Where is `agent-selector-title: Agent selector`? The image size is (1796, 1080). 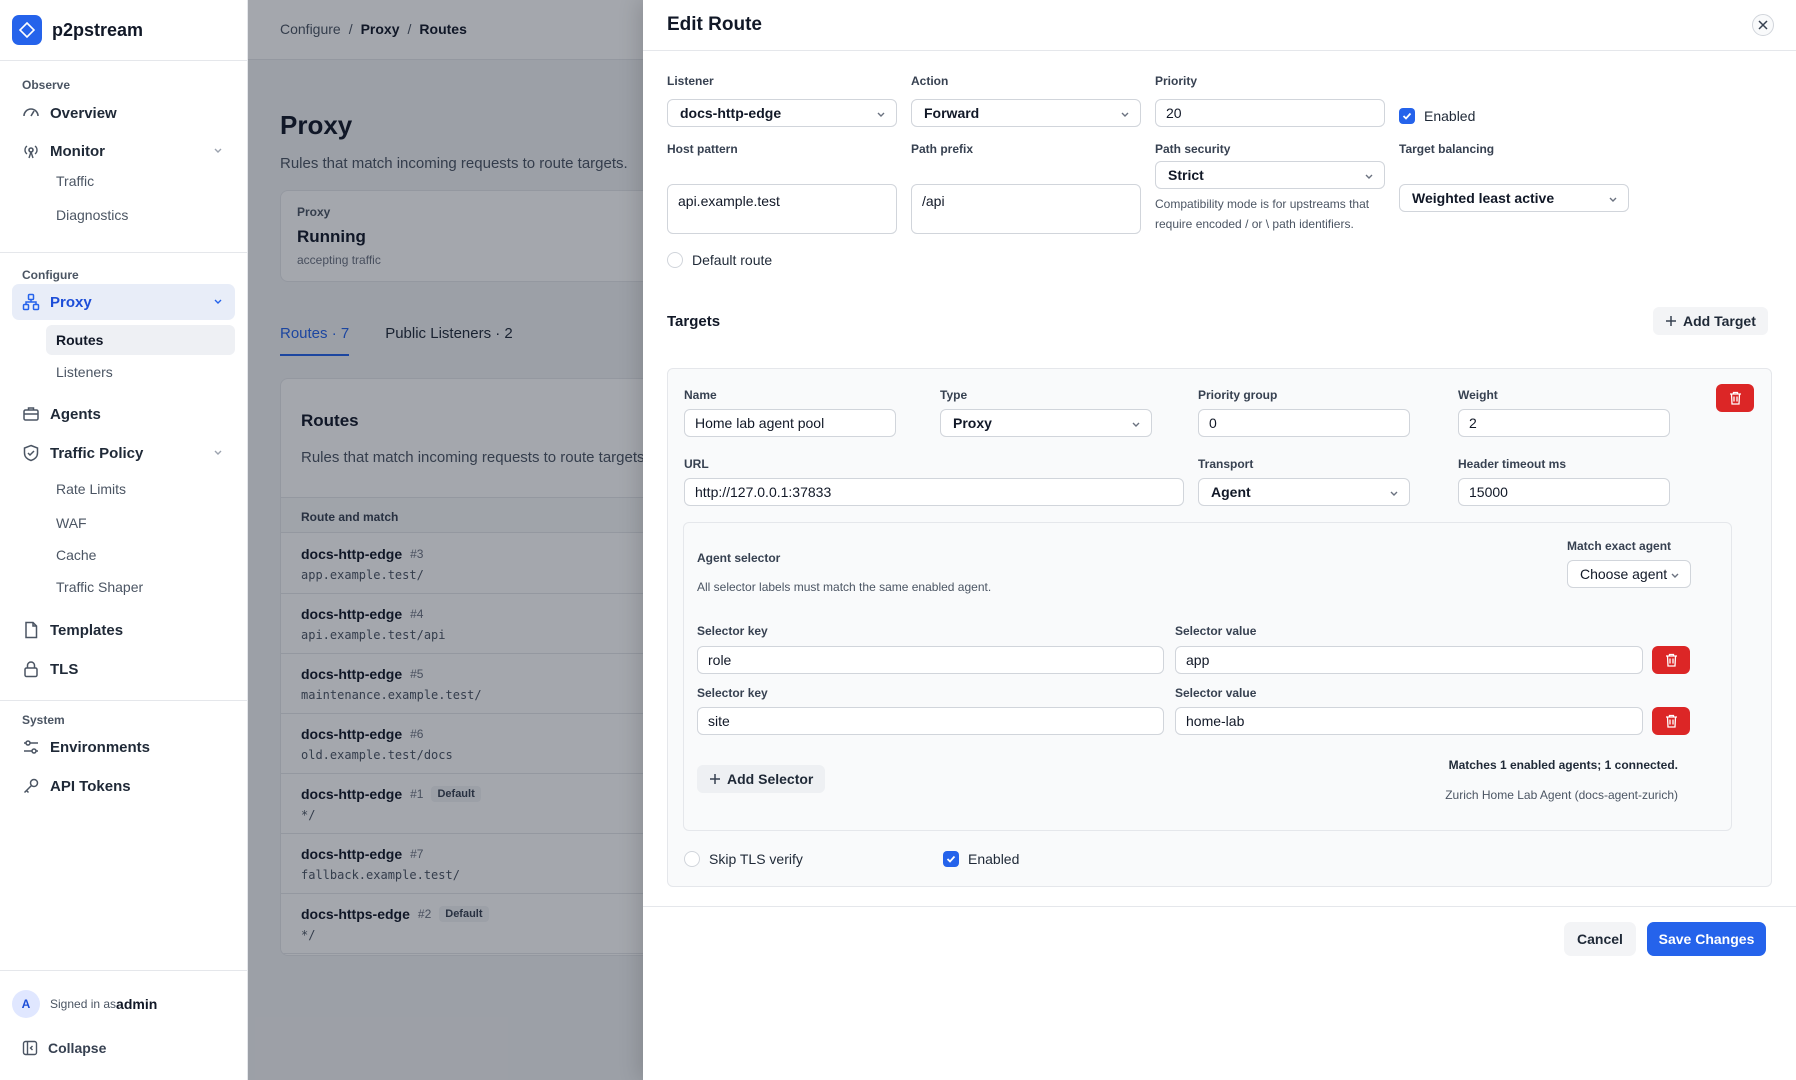
agent-selector-title: Agent selector is located at coordinates (739, 558).